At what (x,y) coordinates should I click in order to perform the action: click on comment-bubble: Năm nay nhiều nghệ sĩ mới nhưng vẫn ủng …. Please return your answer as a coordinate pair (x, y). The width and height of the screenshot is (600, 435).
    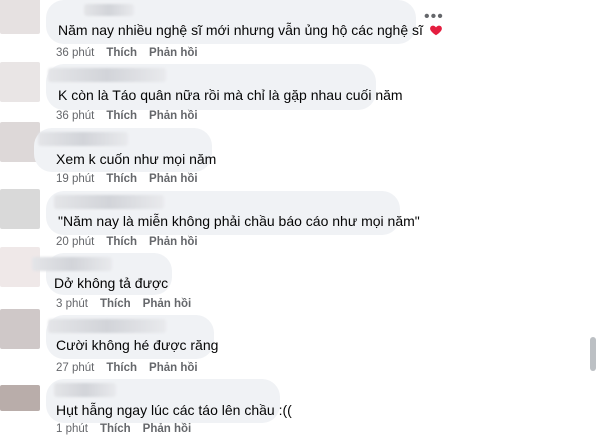
    Looking at the image, I should click on (244, 22).